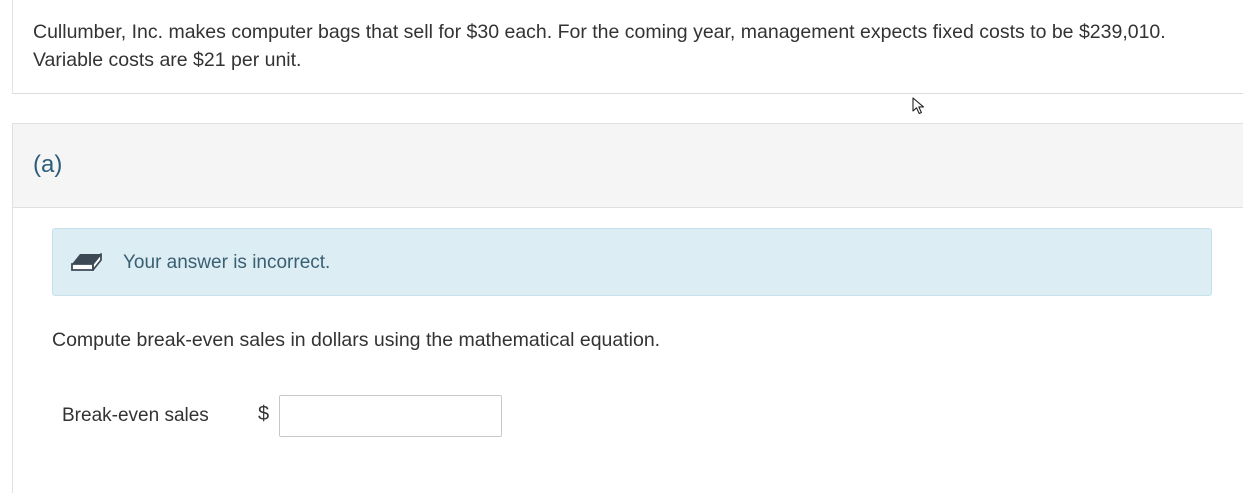  Describe the element at coordinates (167, 60) in the screenshot. I see `problem-statement-line-2: Variable costs are $21 per unit.` at that location.